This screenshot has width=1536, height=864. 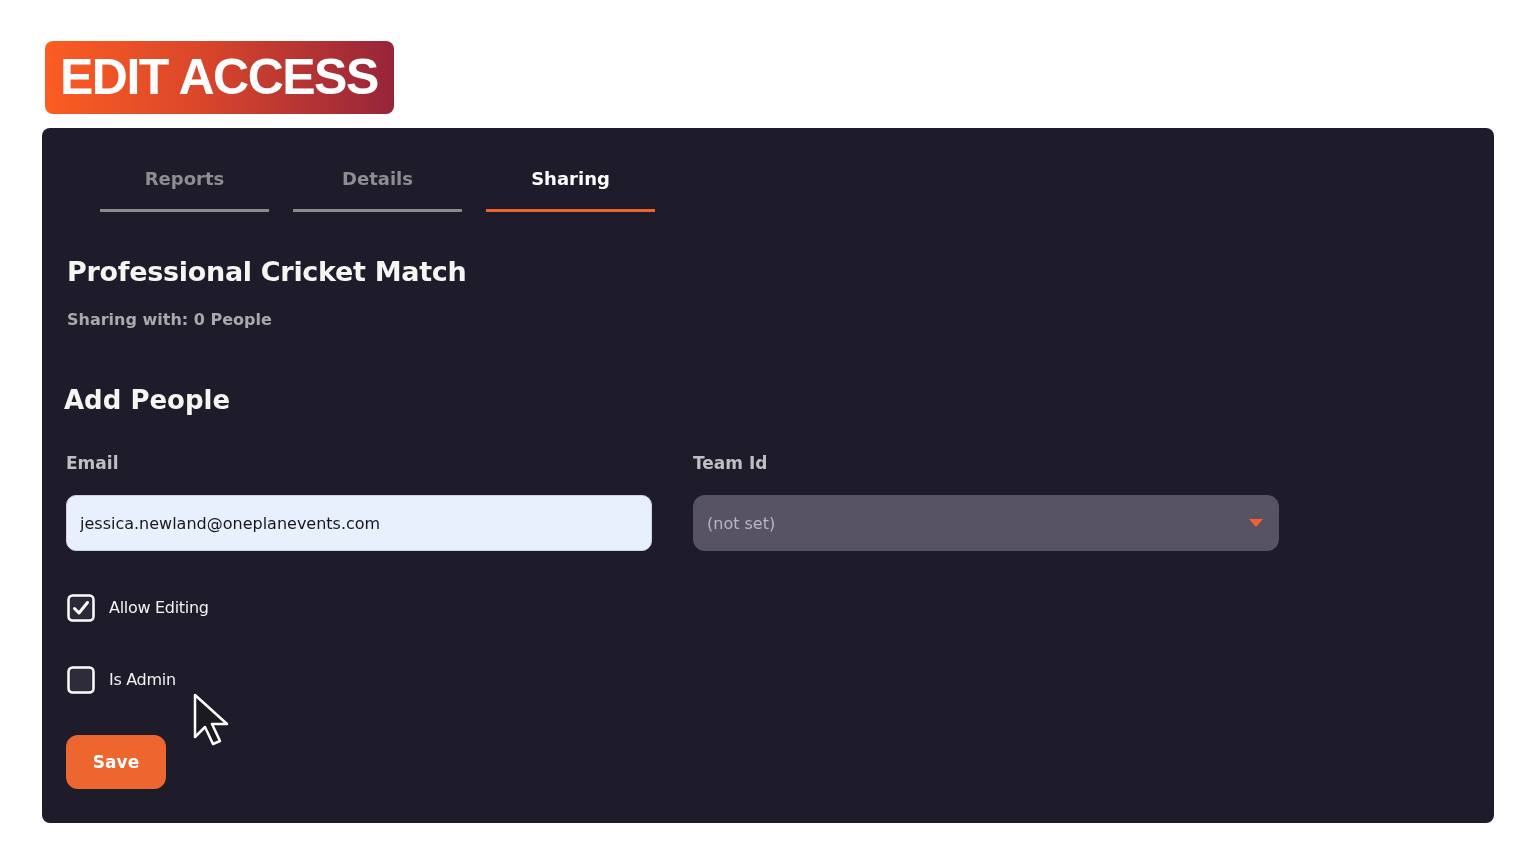 What do you see at coordinates (570, 188) in the screenshot?
I see `tab: Sharing` at bounding box center [570, 188].